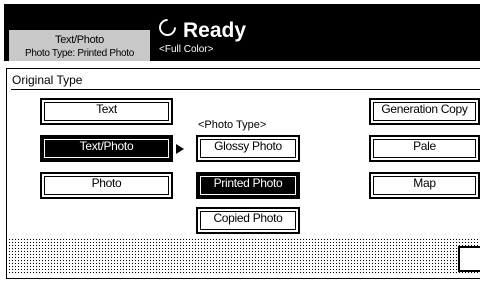 The width and height of the screenshot is (480, 282). What do you see at coordinates (79, 40) in the screenshot?
I see `mode-tab-title: Text/Photo` at bounding box center [79, 40].